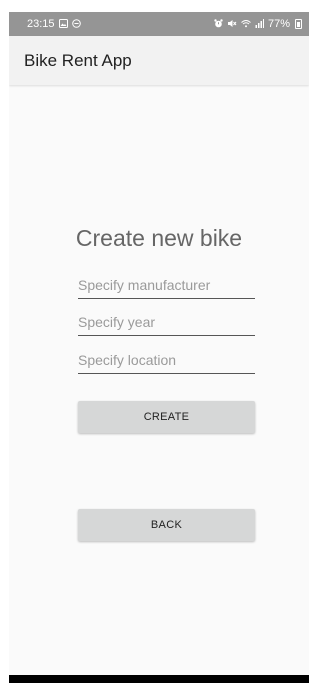  What do you see at coordinates (278, 24) in the screenshot?
I see `battery-level: 77%` at bounding box center [278, 24].